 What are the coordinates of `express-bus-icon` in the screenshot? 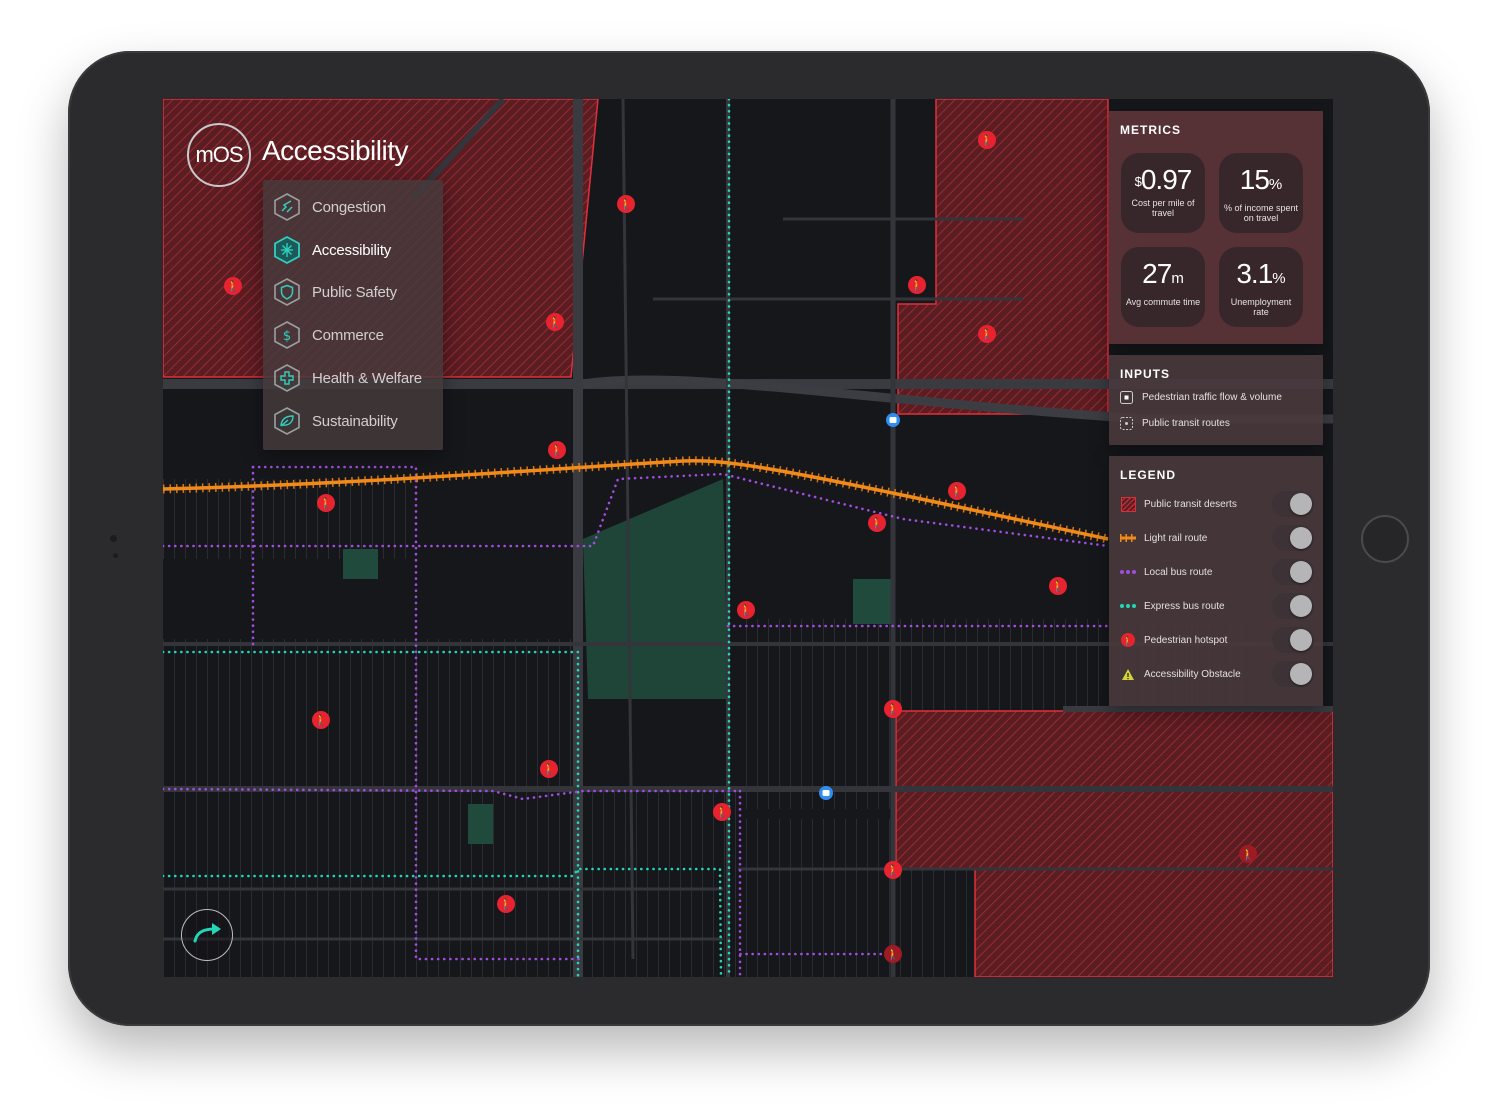 It's located at (1128, 606).